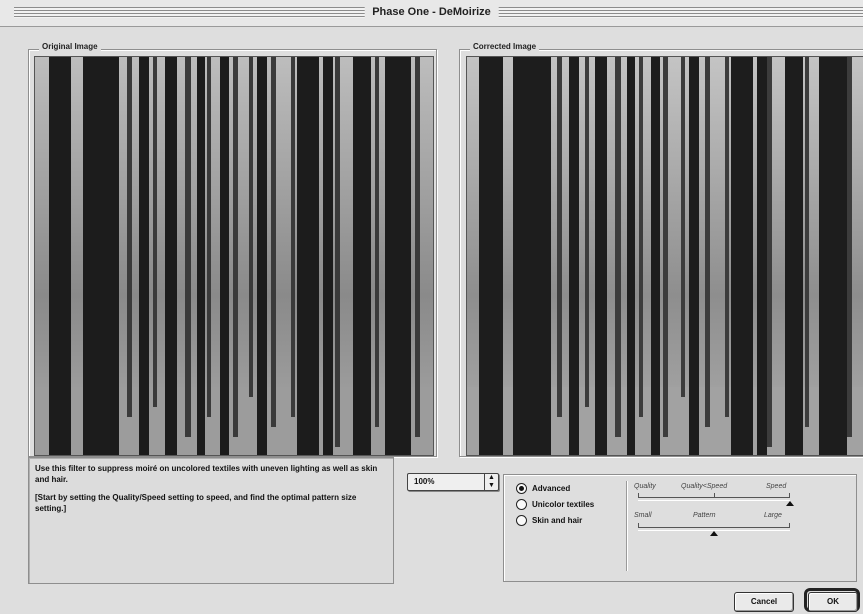  Describe the element at coordinates (704, 515) in the screenshot. I see `pattern-slider-middle-label: Pattern` at that location.